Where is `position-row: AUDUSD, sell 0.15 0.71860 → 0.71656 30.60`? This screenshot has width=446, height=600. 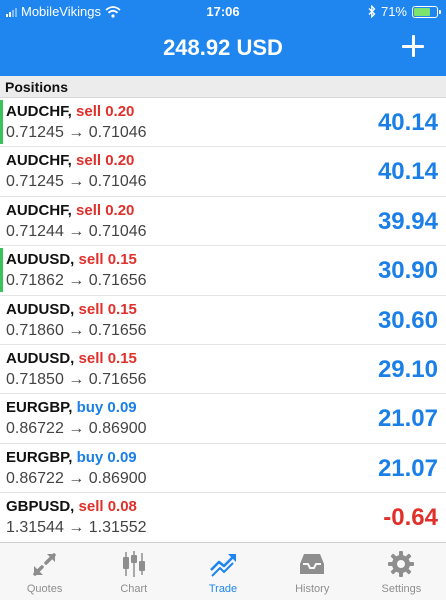 position-row: AUDUSD, sell 0.15 0.71860 → 0.71656 30.60 is located at coordinates (223, 320).